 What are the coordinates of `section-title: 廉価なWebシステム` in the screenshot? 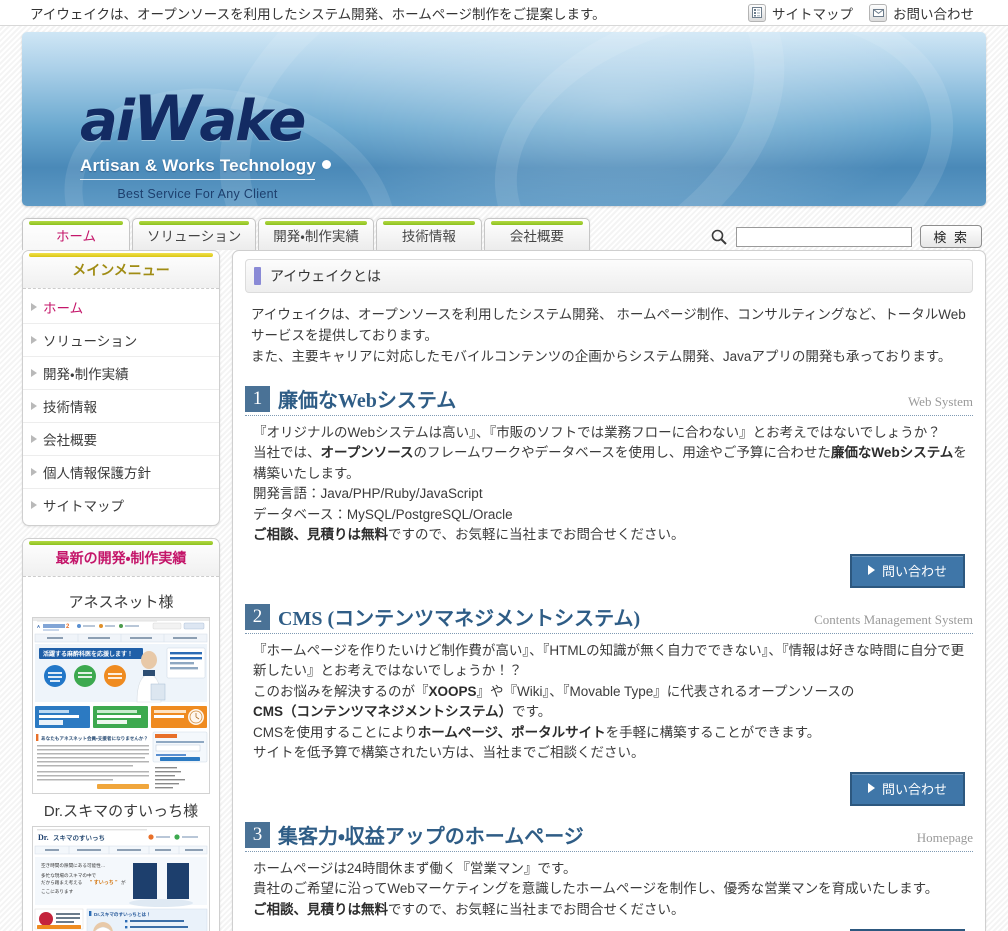 It's located at (367, 400).